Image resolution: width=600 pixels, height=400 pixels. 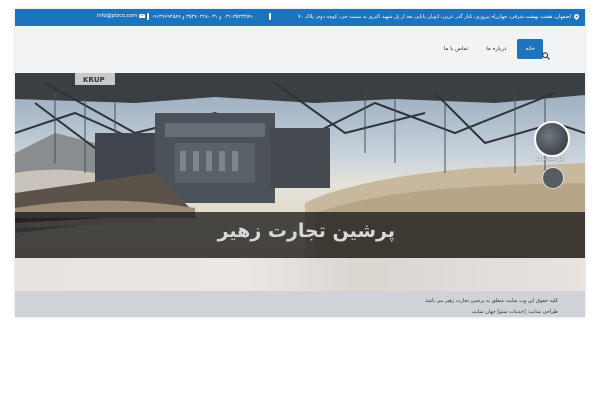 I want to click on background-strip, so click(x=300, y=274).